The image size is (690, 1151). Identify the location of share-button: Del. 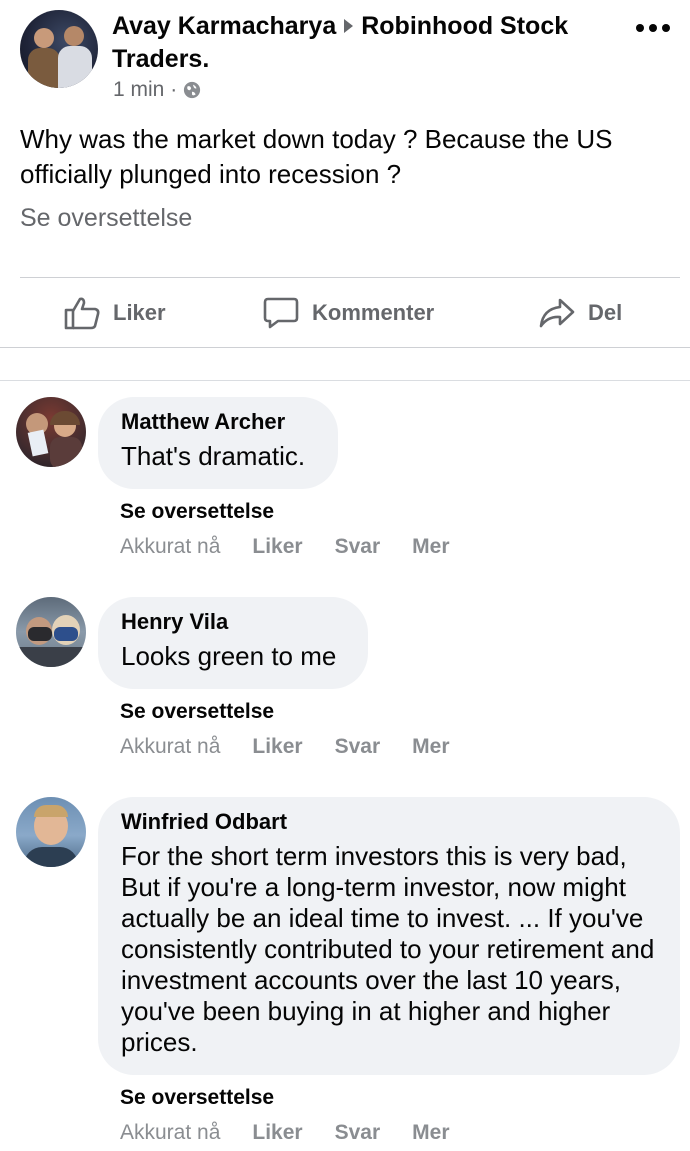
(580, 313).